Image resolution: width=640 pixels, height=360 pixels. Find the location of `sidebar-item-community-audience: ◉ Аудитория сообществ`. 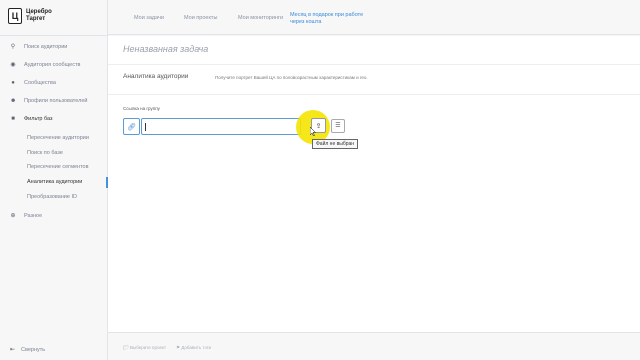

sidebar-item-community-audience: ◉ Аудитория сообществ is located at coordinates (54, 65).